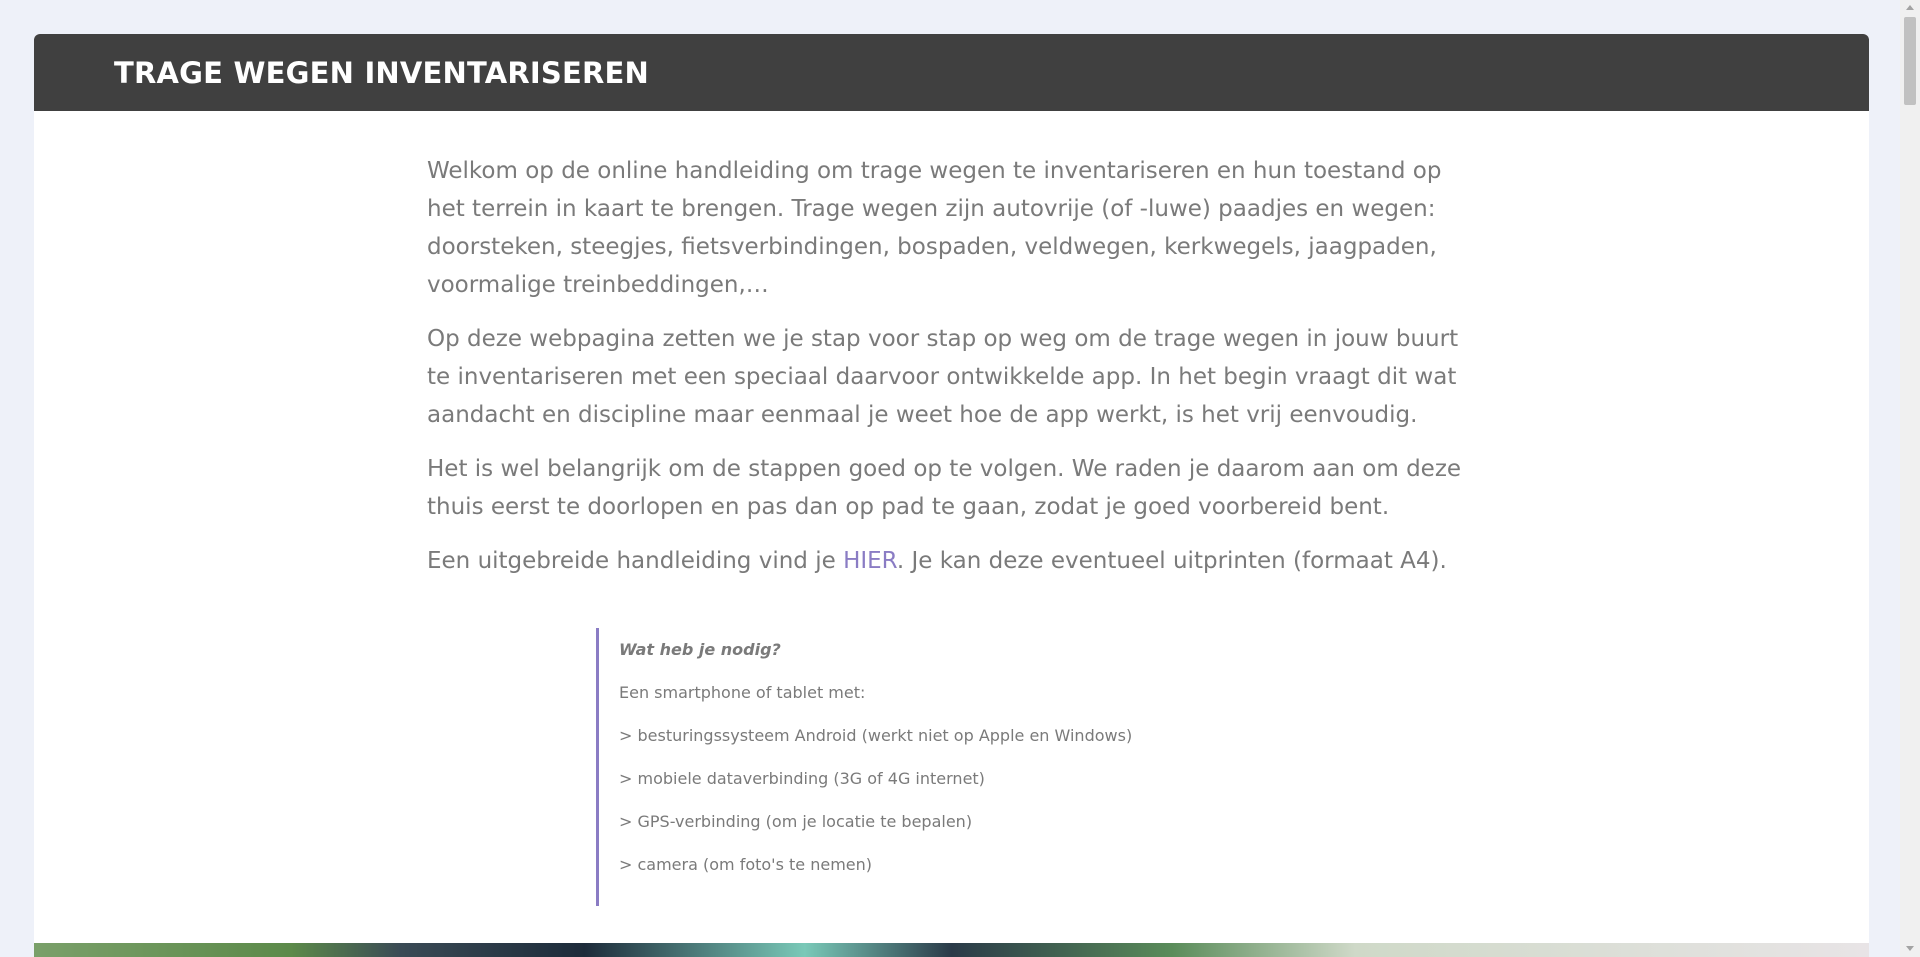  What do you see at coordinates (1910, 7) in the screenshot?
I see `scroll-up-icon` at bounding box center [1910, 7].